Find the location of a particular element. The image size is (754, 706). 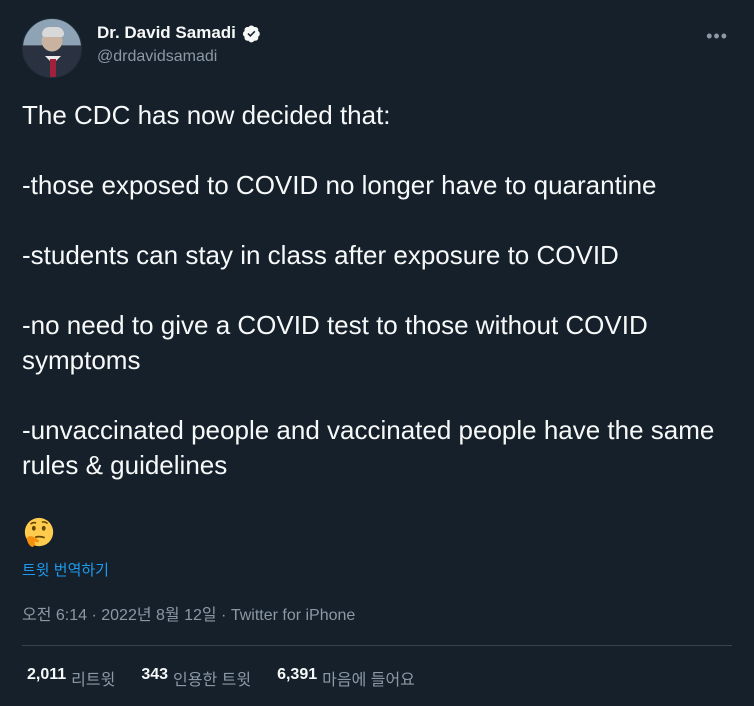

likes-stat: 6,391 마음에 들어요 is located at coordinates (346, 678).